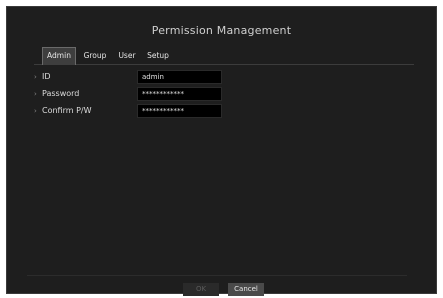 This screenshot has width=443, height=298. What do you see at coordinates (95, 56) in the screenshot?
I see `tab-group: Group` at bounding box center [95, 56].